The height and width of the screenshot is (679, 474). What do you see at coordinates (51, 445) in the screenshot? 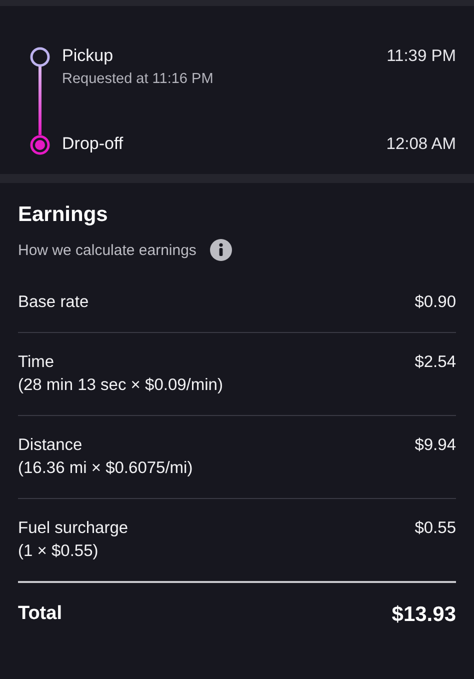
I see `earning-label: Distance` at bounding box center [51, 445].